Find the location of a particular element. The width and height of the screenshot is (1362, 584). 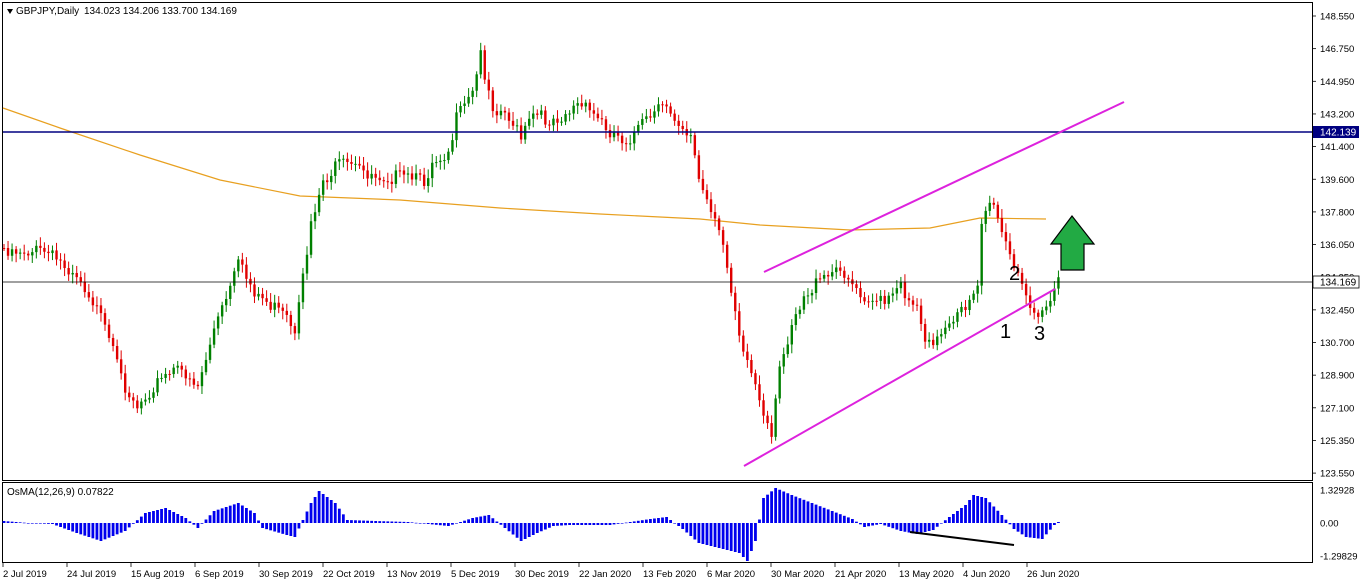

time-tick-label: 2 Jul 2019 is located at coordinates (25, 574).